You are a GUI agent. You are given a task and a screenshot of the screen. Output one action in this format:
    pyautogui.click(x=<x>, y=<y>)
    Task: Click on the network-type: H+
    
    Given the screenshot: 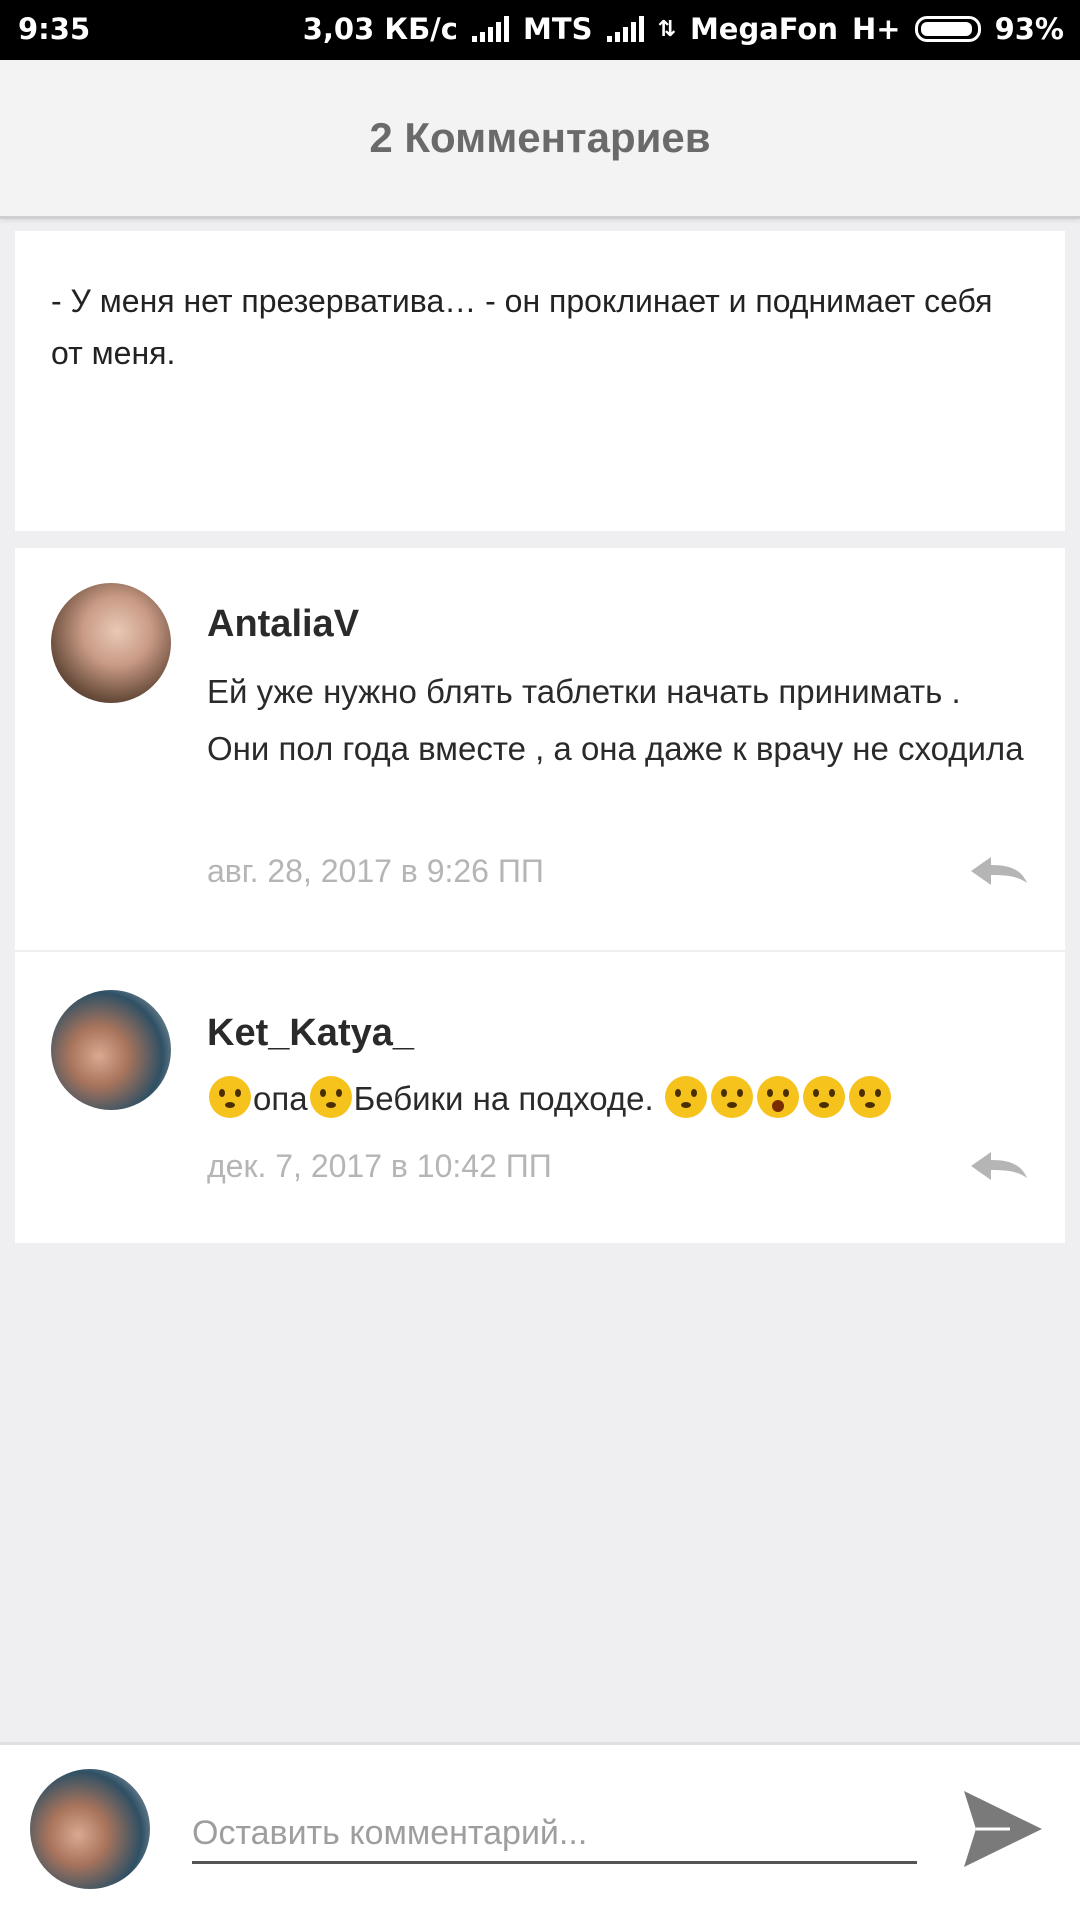 What is the action you would take?
    pyautogui.click(x=876, y=29)
    